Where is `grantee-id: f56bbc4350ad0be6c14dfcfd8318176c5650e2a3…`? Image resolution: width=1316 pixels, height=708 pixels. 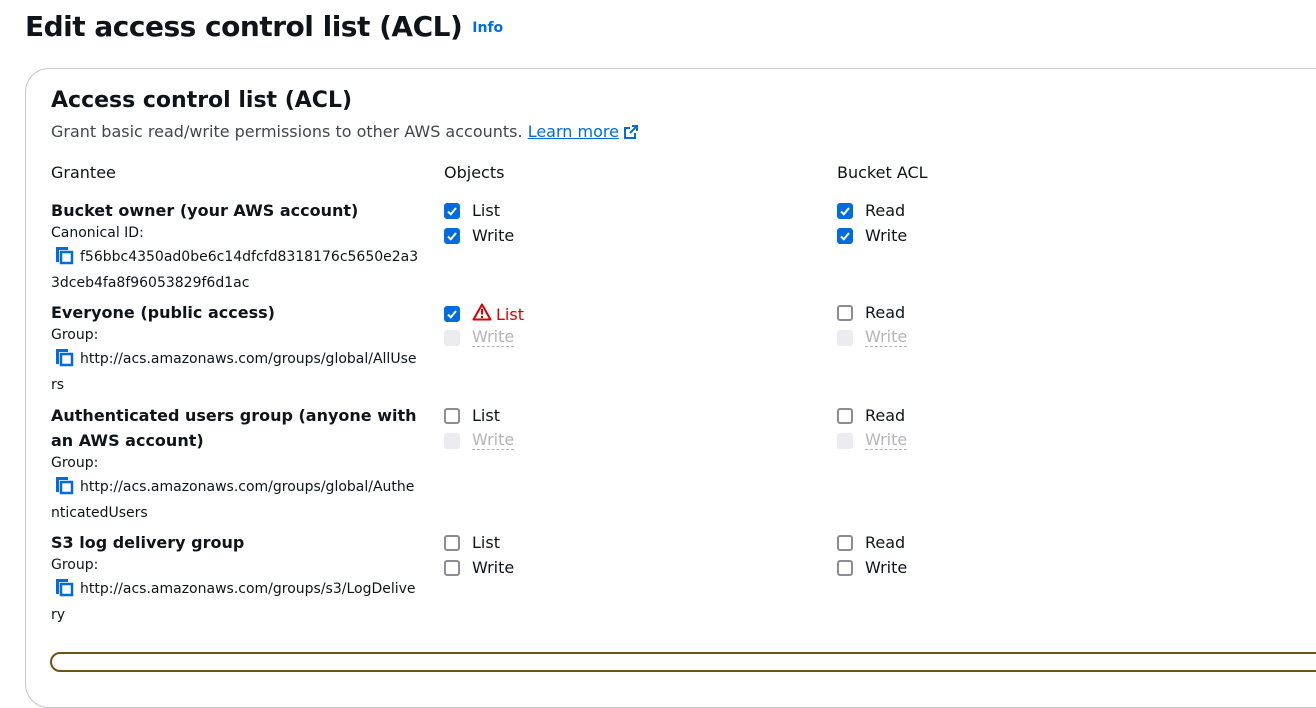
grantee-id: f56bbc4350ad0be6c14dfcfd8318176c5650e2a3… is located at coordinates (236, 269).